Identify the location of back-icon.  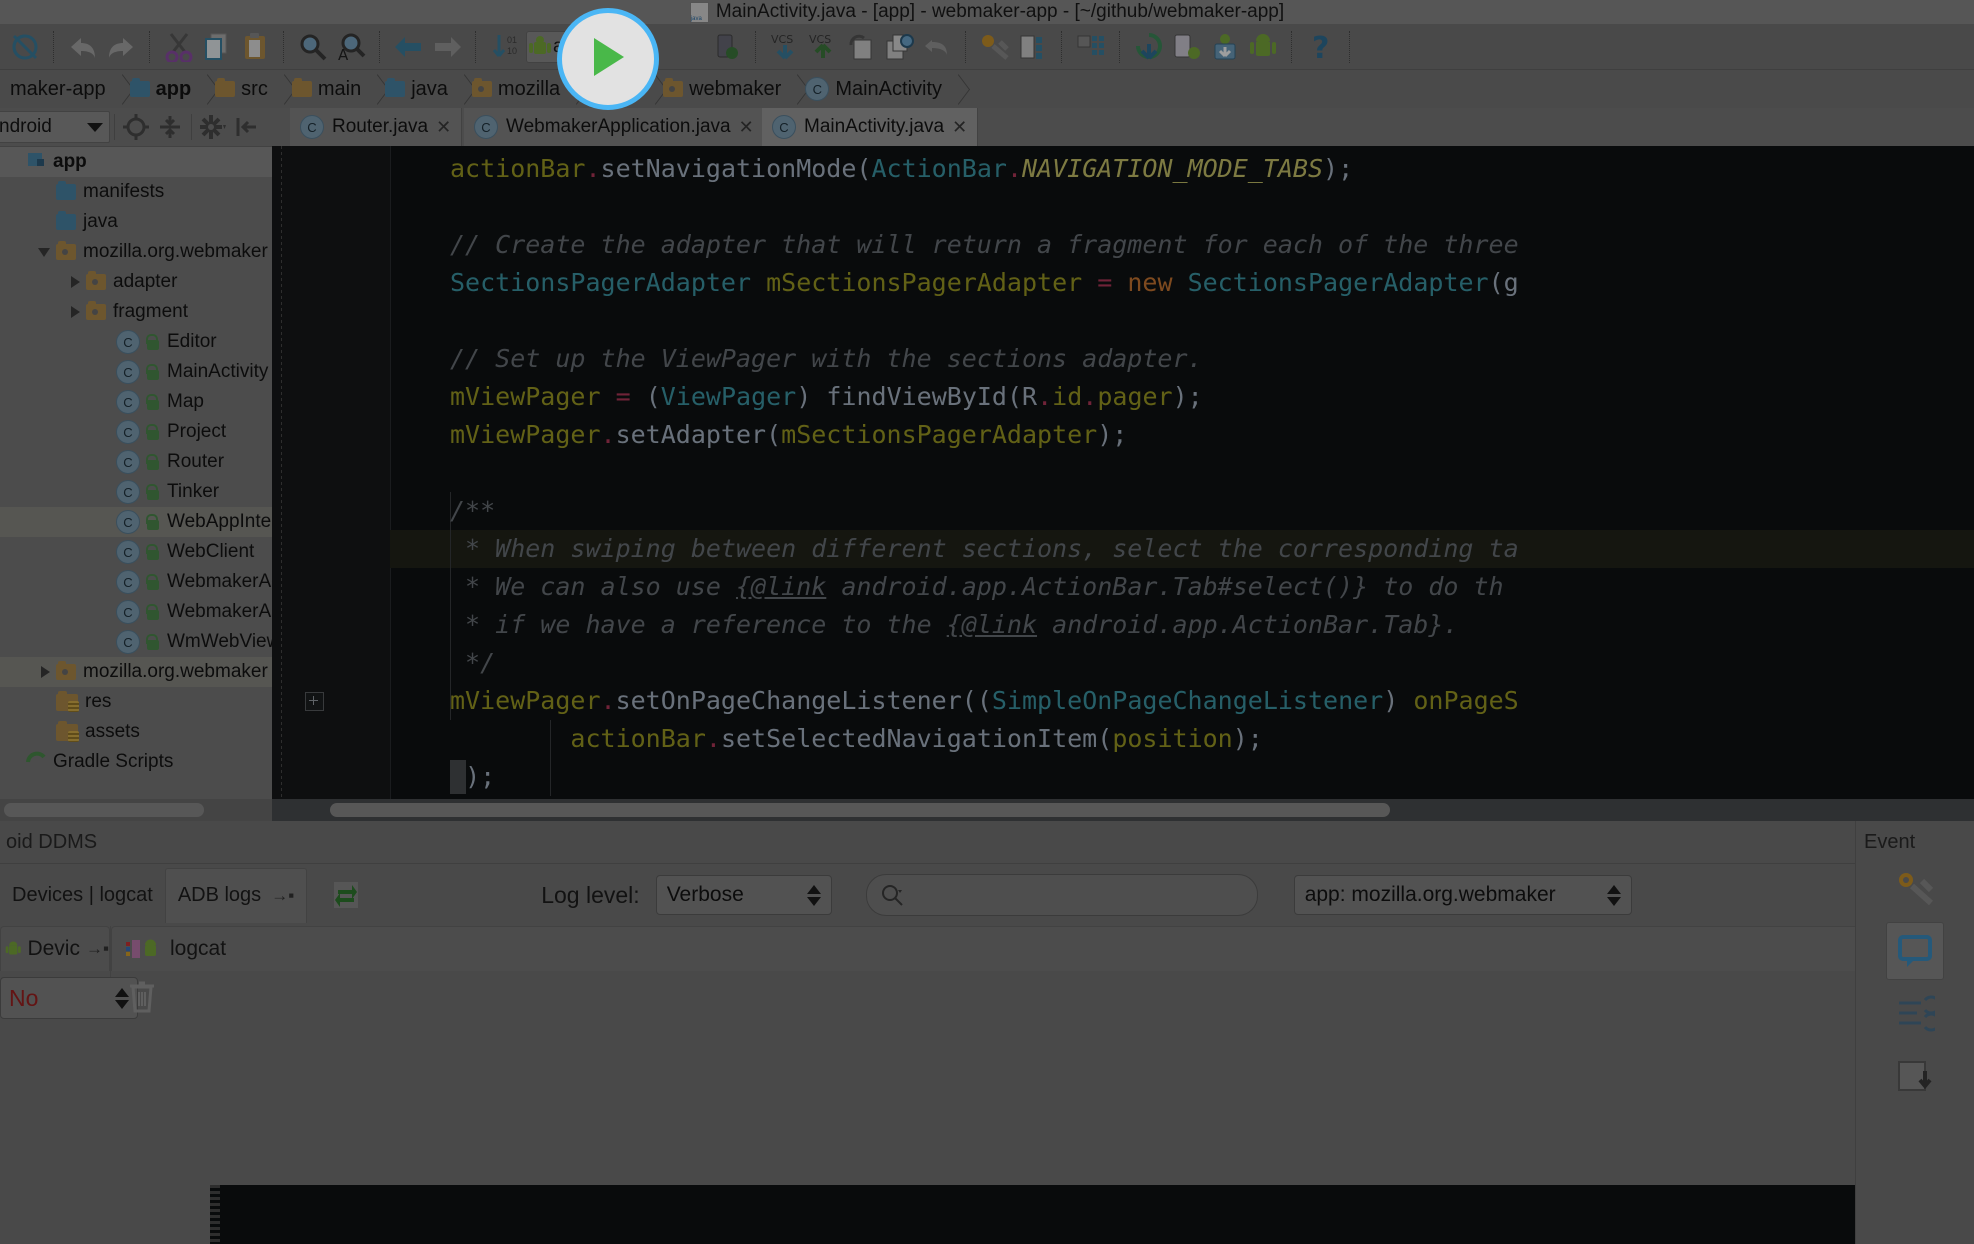
(409, 47).